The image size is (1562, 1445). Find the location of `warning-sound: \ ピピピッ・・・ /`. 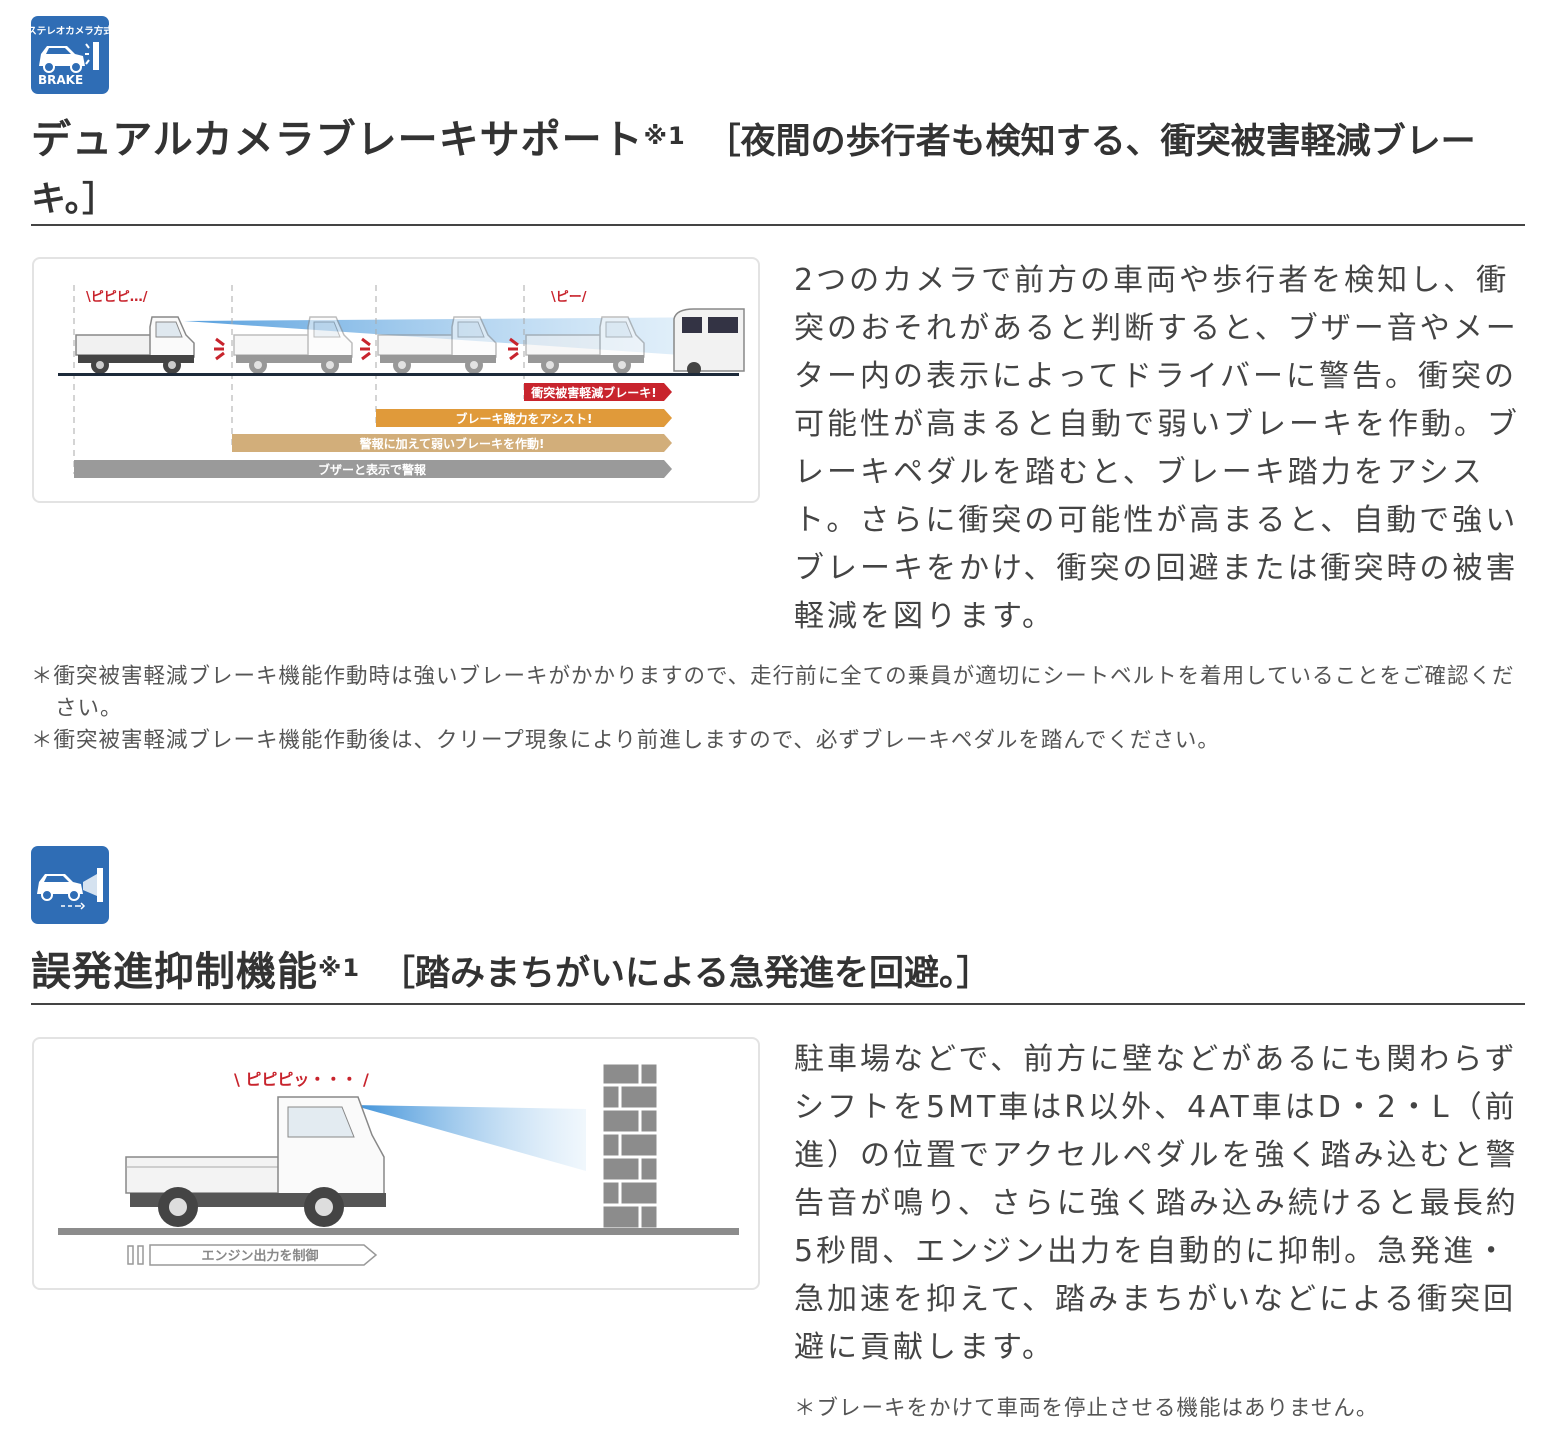

warning-sound: \ ピピピッ・・・ / is located at coordinates (301, 1079).